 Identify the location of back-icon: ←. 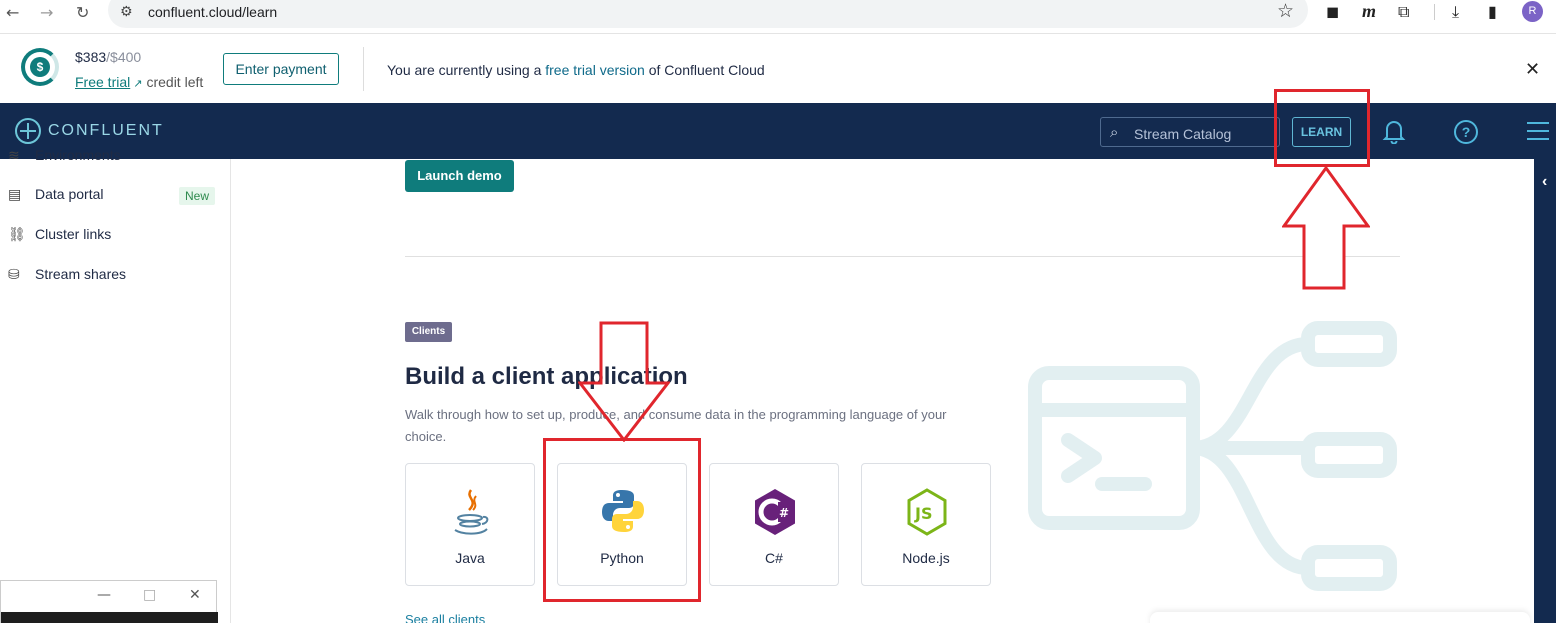
(12, 12).